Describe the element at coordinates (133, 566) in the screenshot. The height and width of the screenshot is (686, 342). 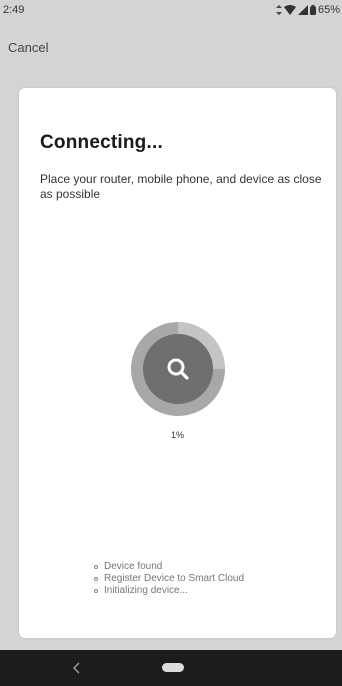
I see `step-label: Device found` at that location.